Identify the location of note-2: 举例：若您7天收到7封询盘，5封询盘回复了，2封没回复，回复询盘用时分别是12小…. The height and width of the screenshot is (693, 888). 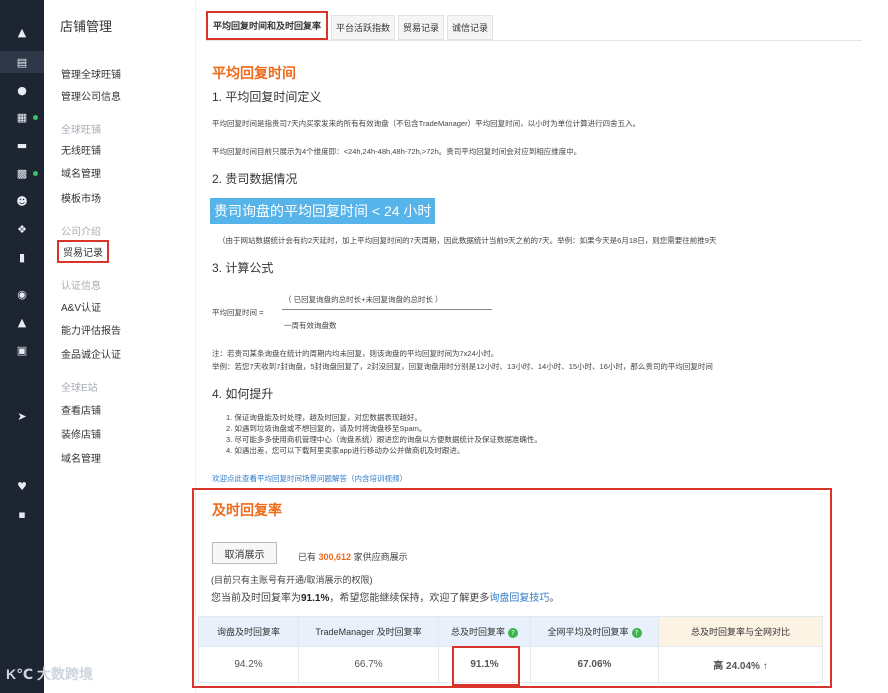
(462, 366).